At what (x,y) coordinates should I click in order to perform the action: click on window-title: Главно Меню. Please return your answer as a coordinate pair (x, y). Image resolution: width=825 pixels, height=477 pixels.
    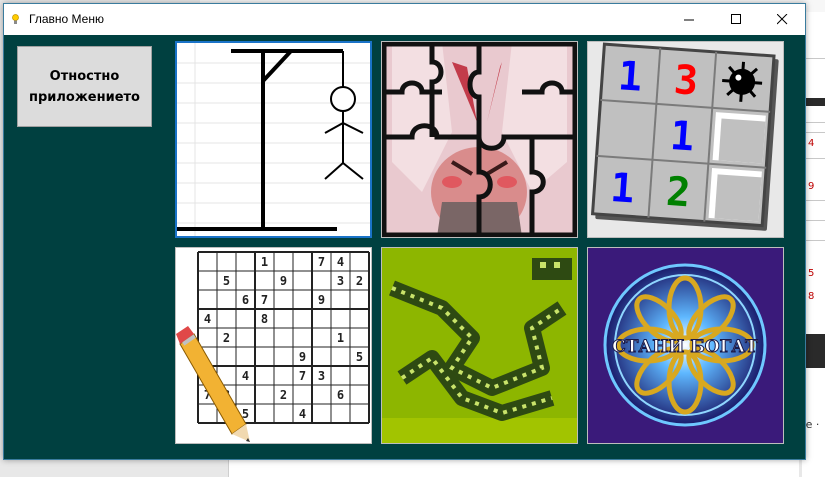
    Looking at the image, I should click on (66, 19).